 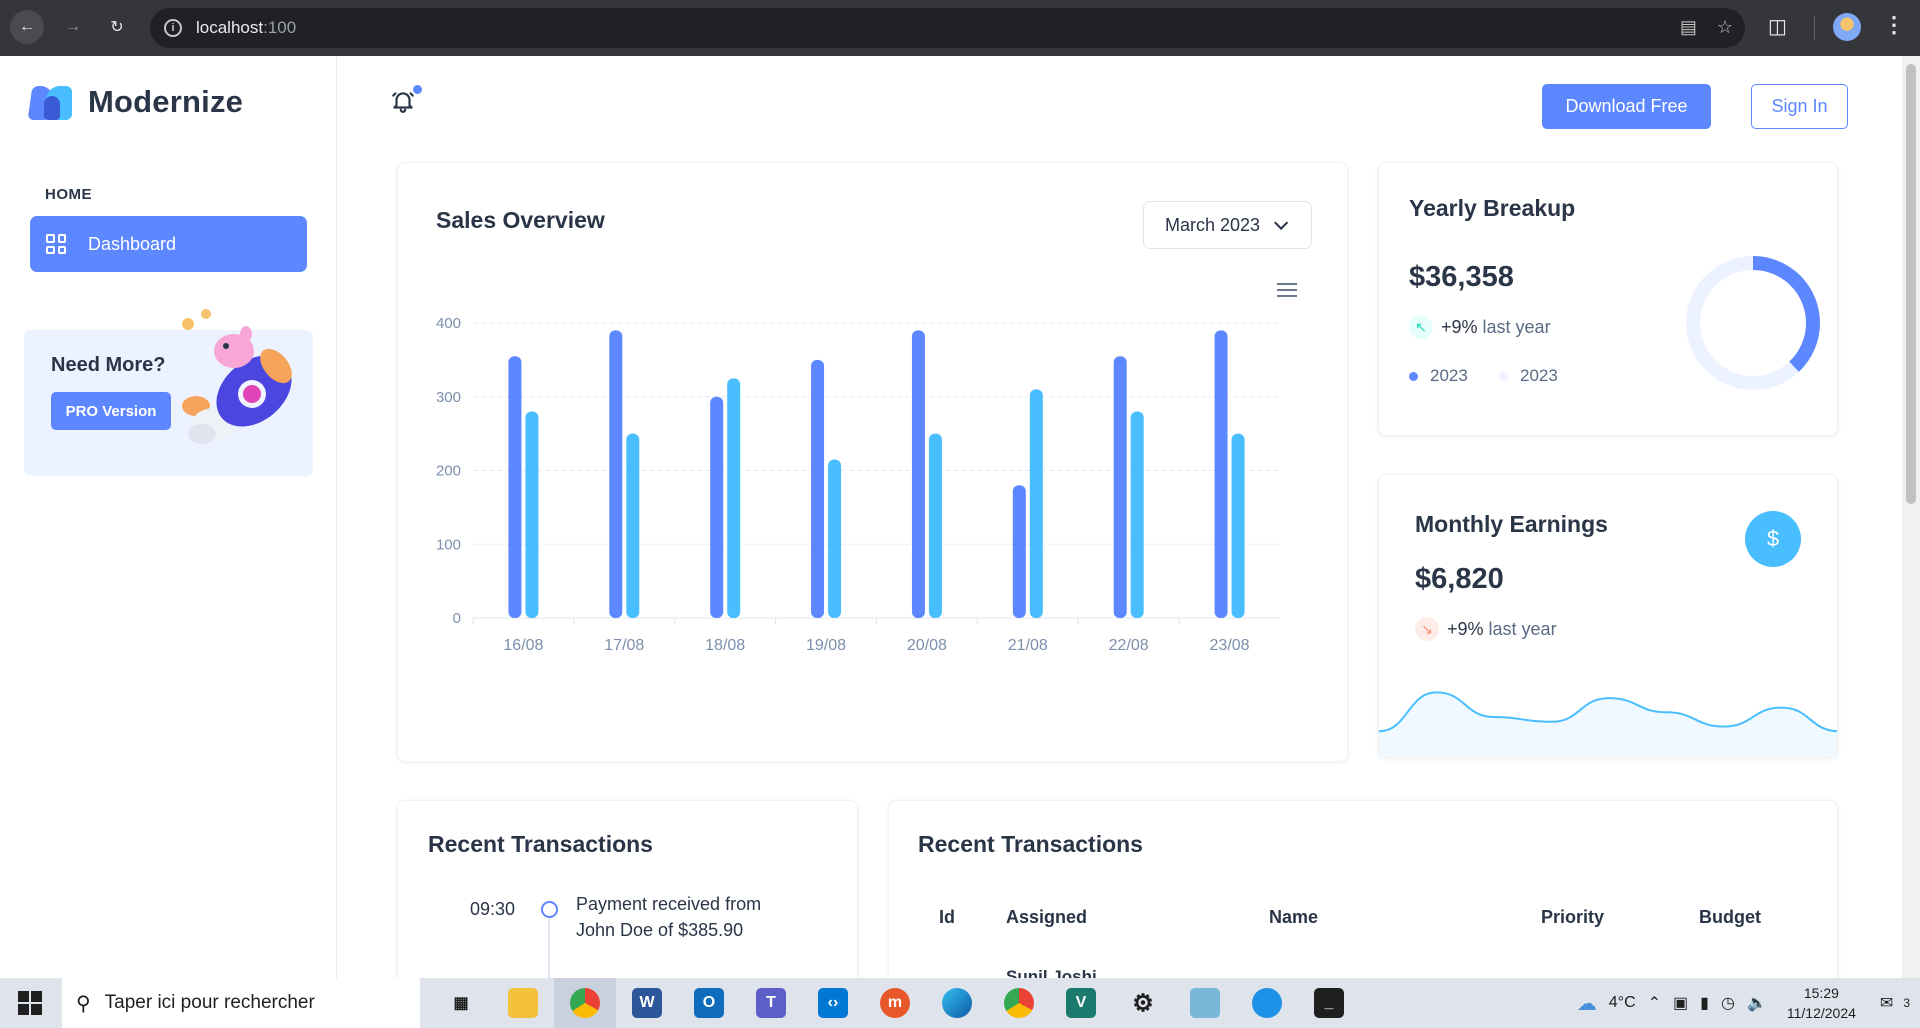 What do you see at coordinates (1461, 277) in the screenshot?
I see `yearly-amount: $36,358` at bounding box center [1461, 277].